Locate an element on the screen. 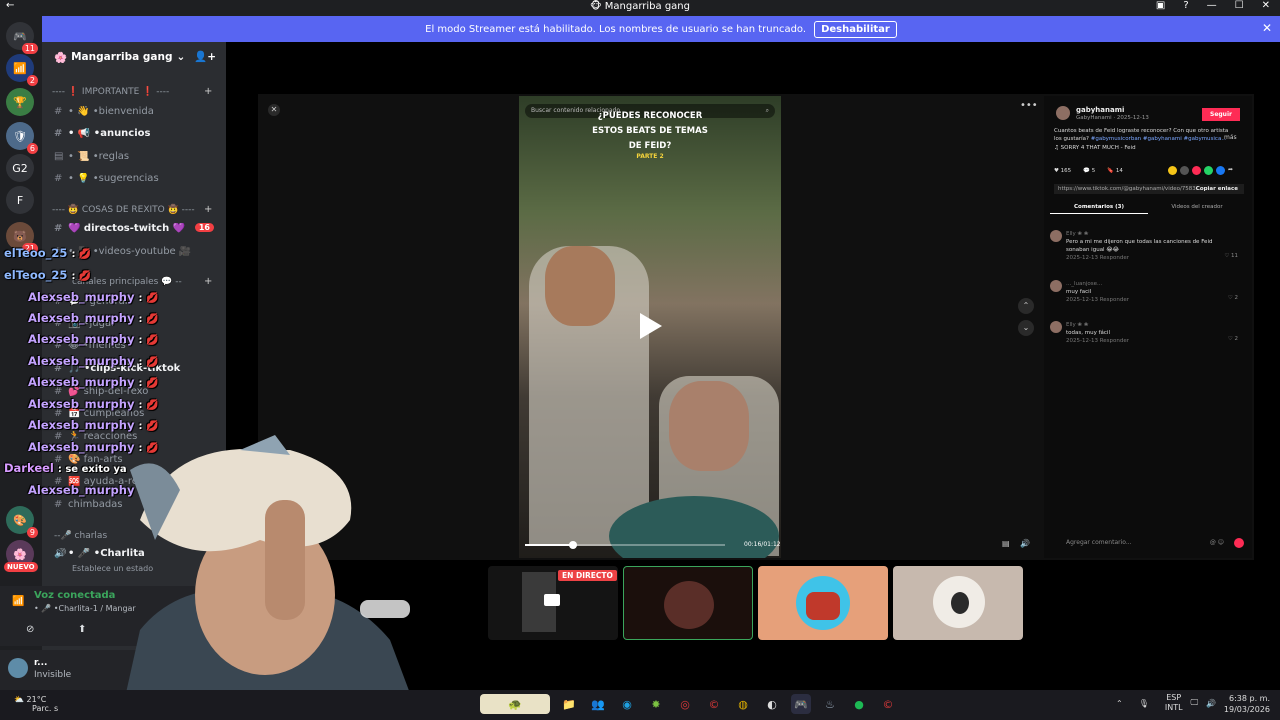 This screenshot has width=1280, height=720. channel-sugerencias: # • 💡 •sugerencias is located at coordinates (138, 178).